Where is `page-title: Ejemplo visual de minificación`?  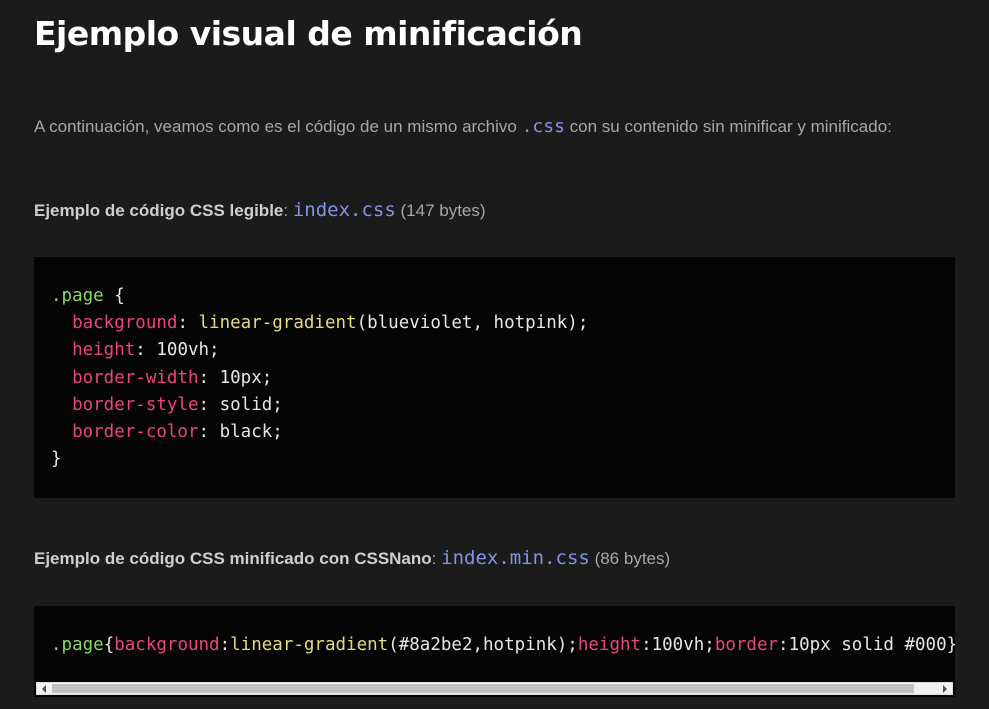
page-title: Ejemplo visual de minificación is located at coordinates (308, 33).